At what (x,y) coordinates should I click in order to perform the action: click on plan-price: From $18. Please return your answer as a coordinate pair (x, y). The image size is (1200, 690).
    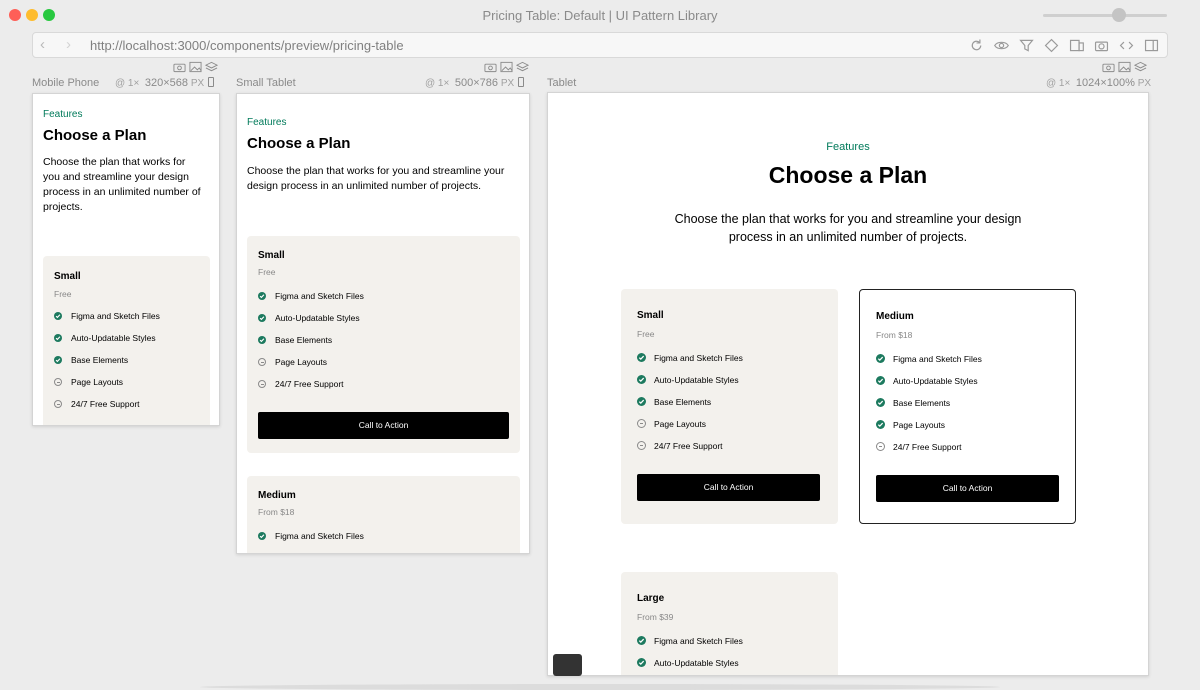
    Looking at the image, I should click on (276, 512).